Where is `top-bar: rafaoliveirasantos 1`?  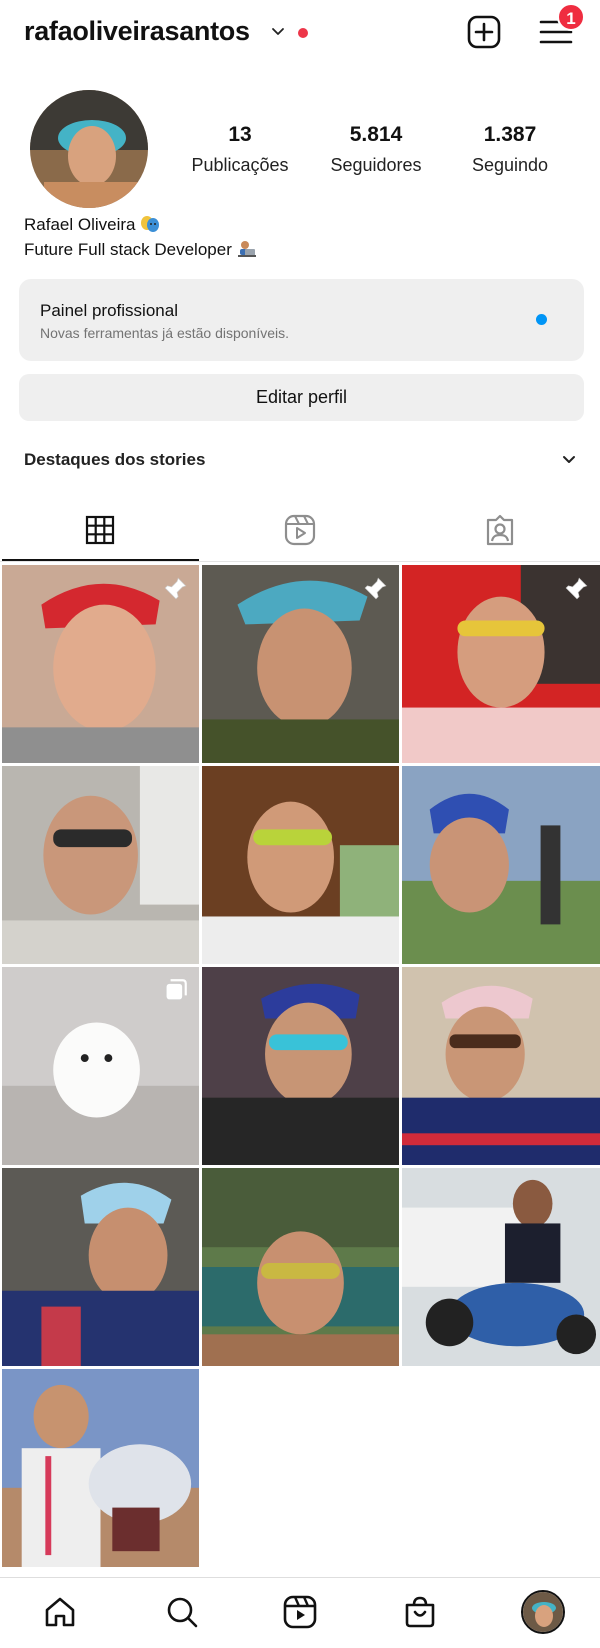
top-bar: rafaoliveirasantos 1 is located at coordinates (300, 33).